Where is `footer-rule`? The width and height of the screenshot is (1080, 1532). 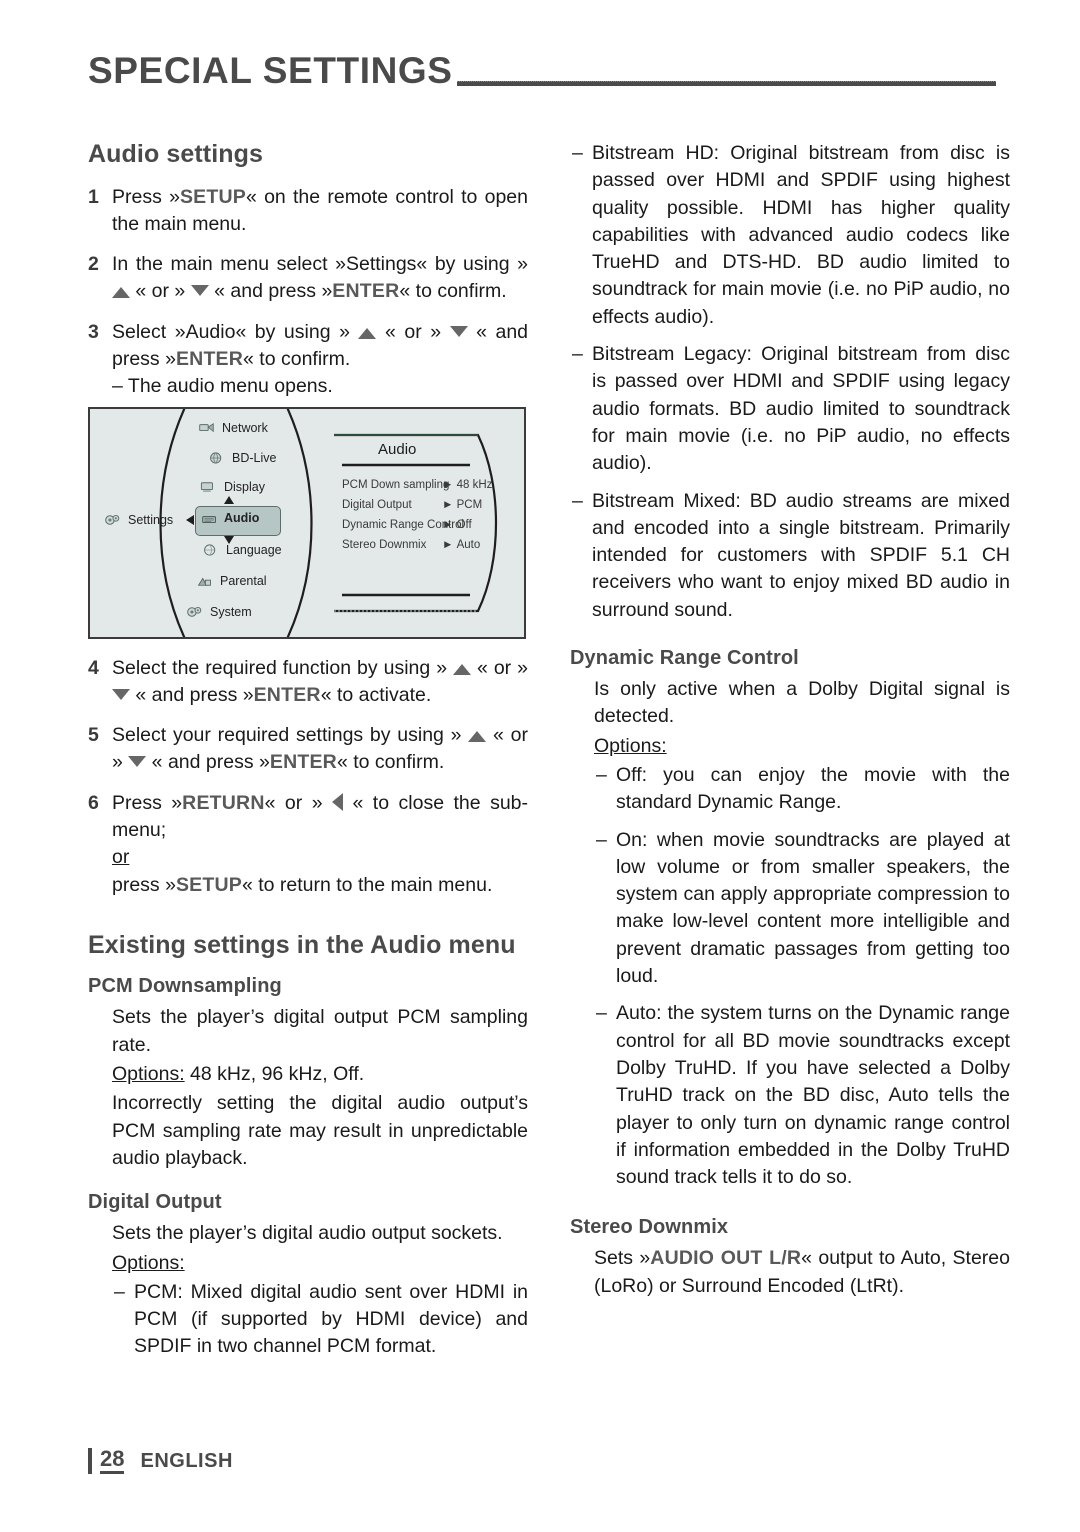
footer-rule is located at coordinates (90, 1461).